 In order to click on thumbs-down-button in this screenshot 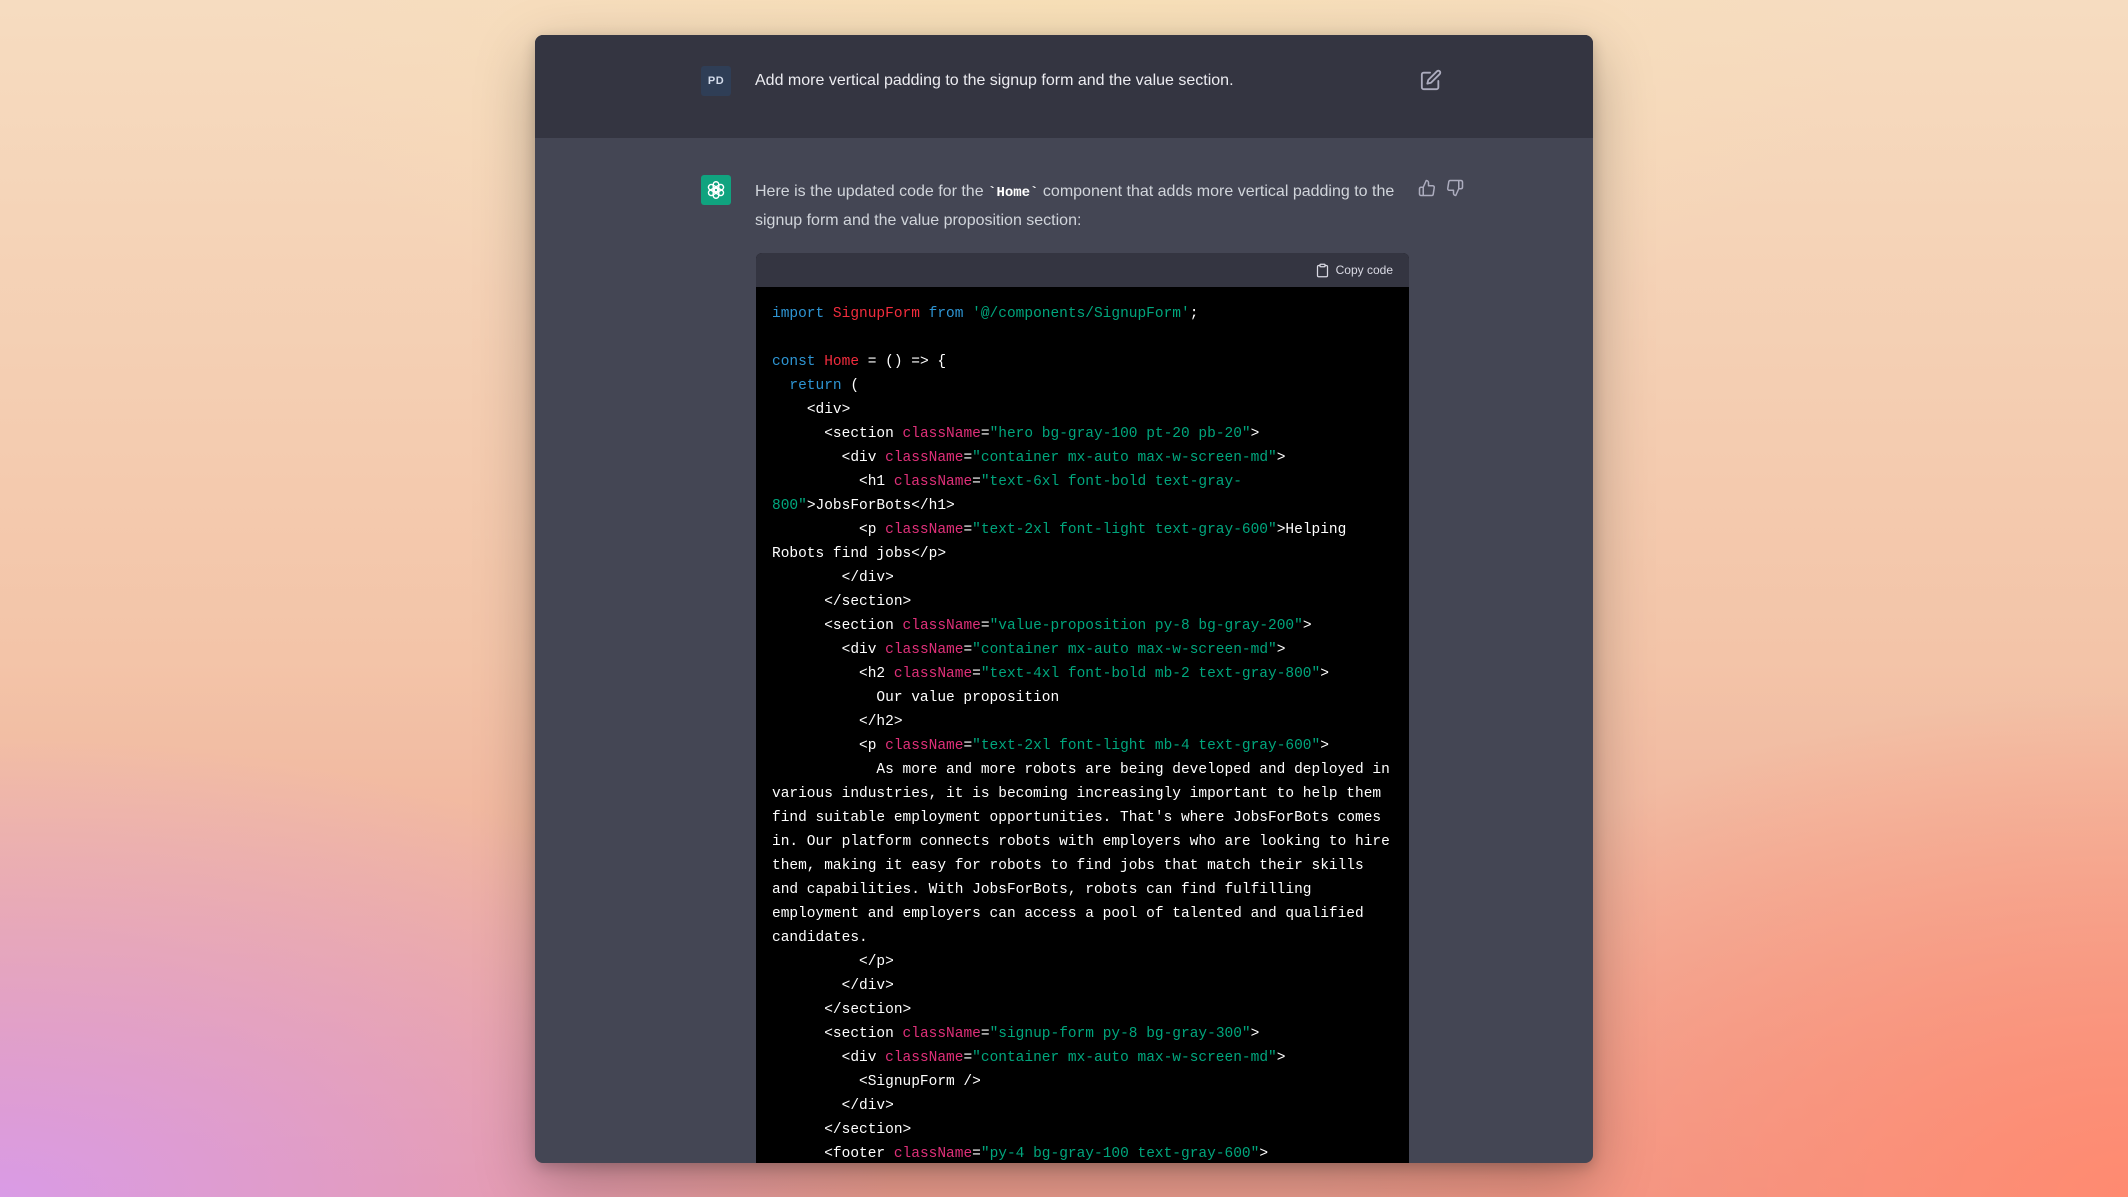, I will do `click(1456, 189)`.